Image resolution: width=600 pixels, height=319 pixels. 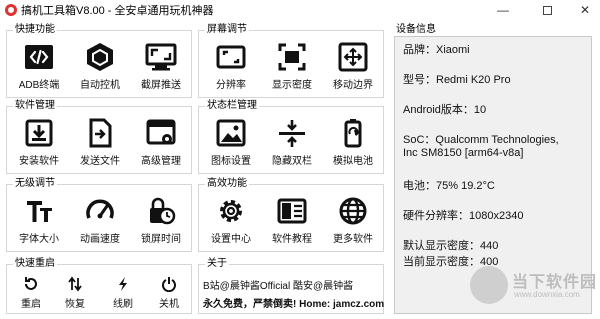 What do you see at coordinates (161, 85) in the screenshot?
I see `screenshot-push-label: 截屏推送` at bounding box center [161, 85].